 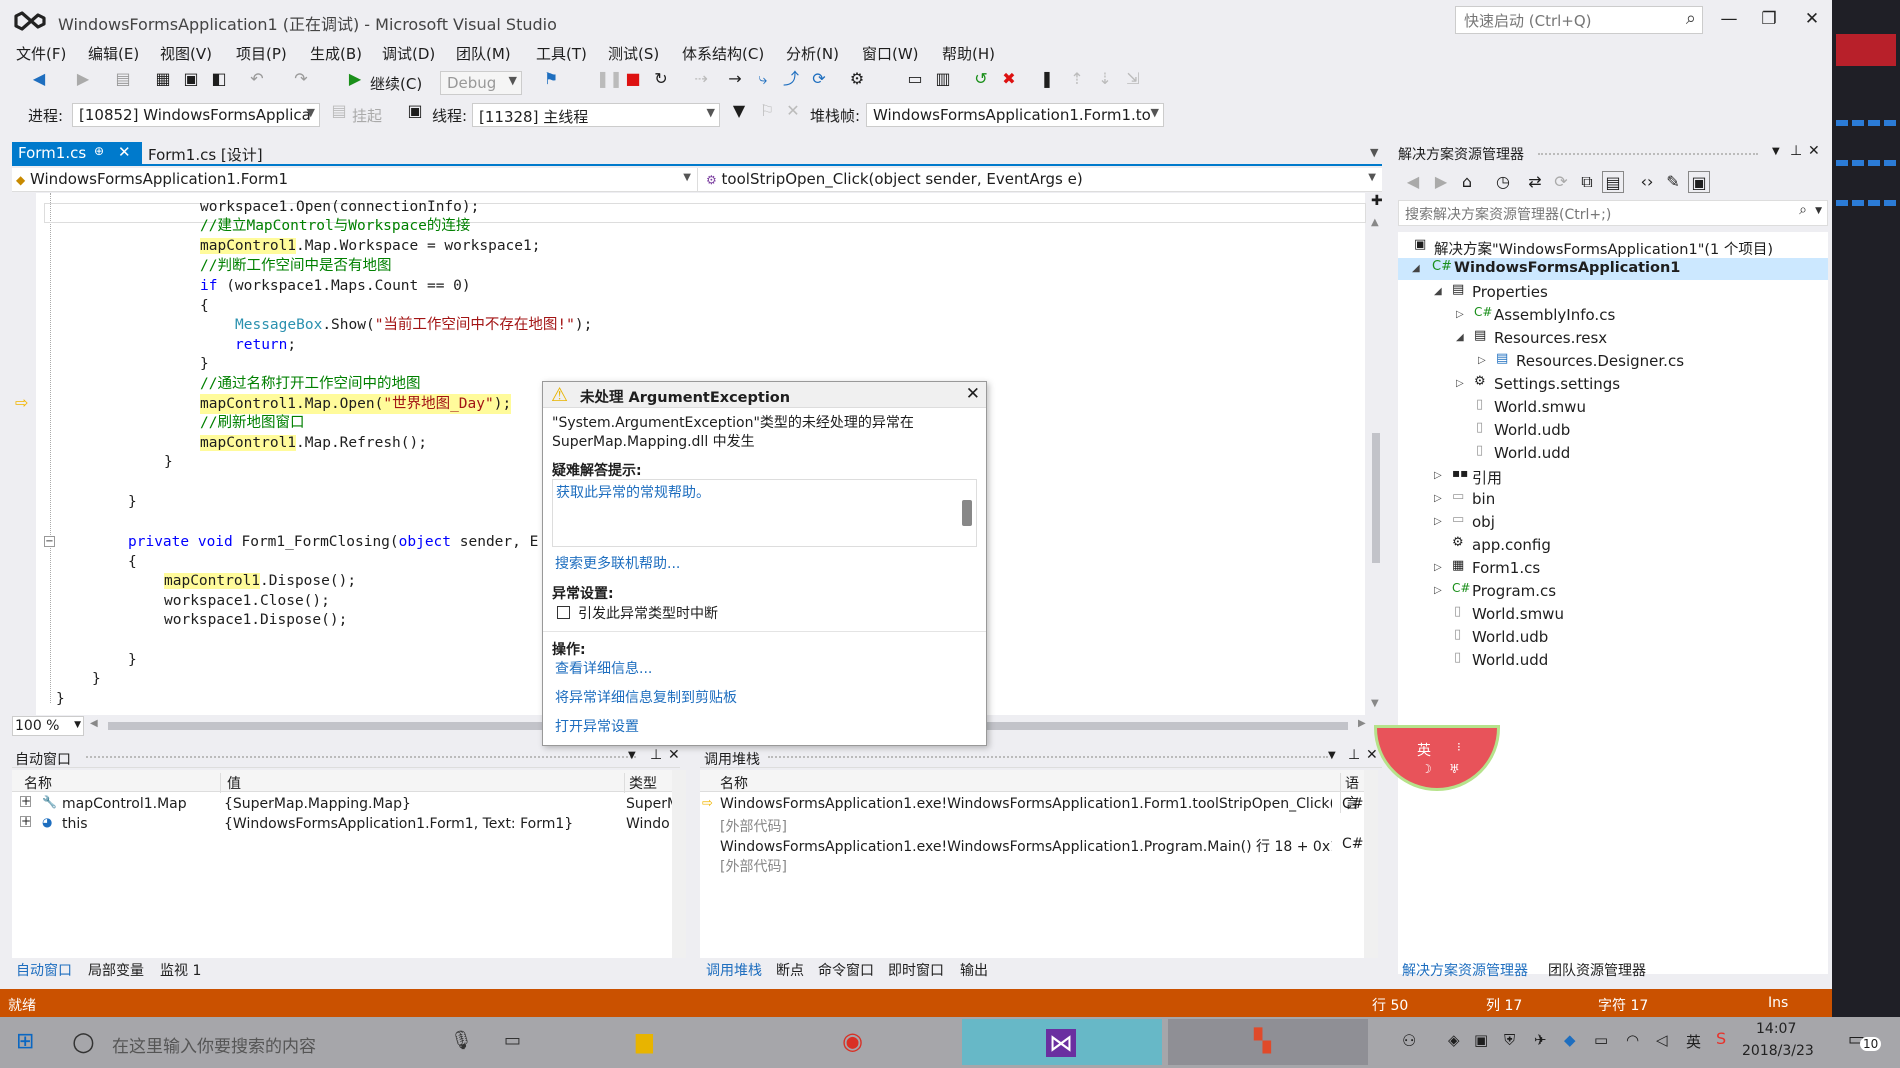 What do you see at coordinates (1376, 498) in the screenshot?
I see `scrollbar-thumb` at bounding box center [1376, 498].